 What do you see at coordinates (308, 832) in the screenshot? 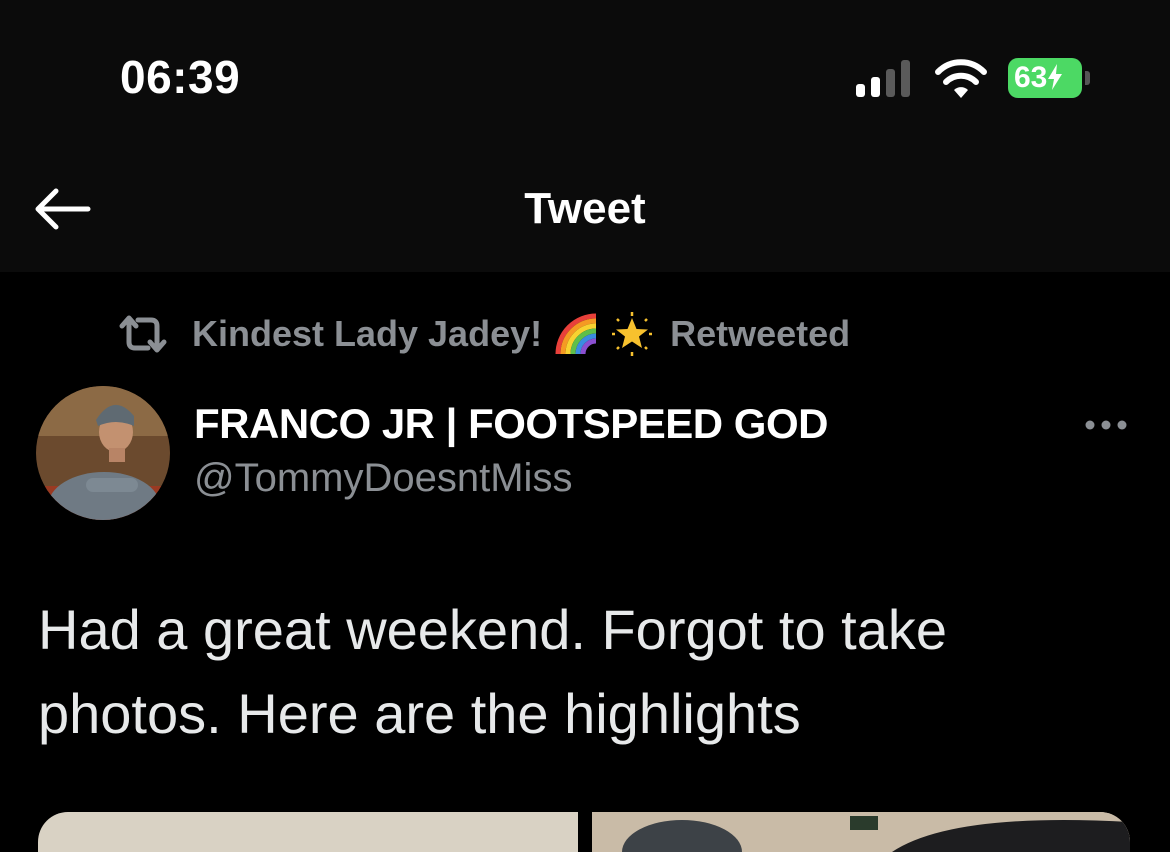
I see `tweet-media-left` at bounding box center [308, 832].